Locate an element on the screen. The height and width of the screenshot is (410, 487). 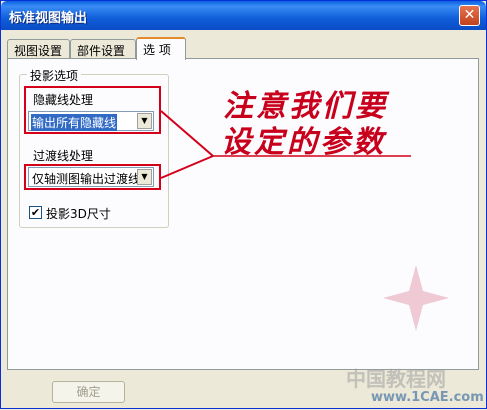
annotation-connector-lines is located at coordinates (285, 144).